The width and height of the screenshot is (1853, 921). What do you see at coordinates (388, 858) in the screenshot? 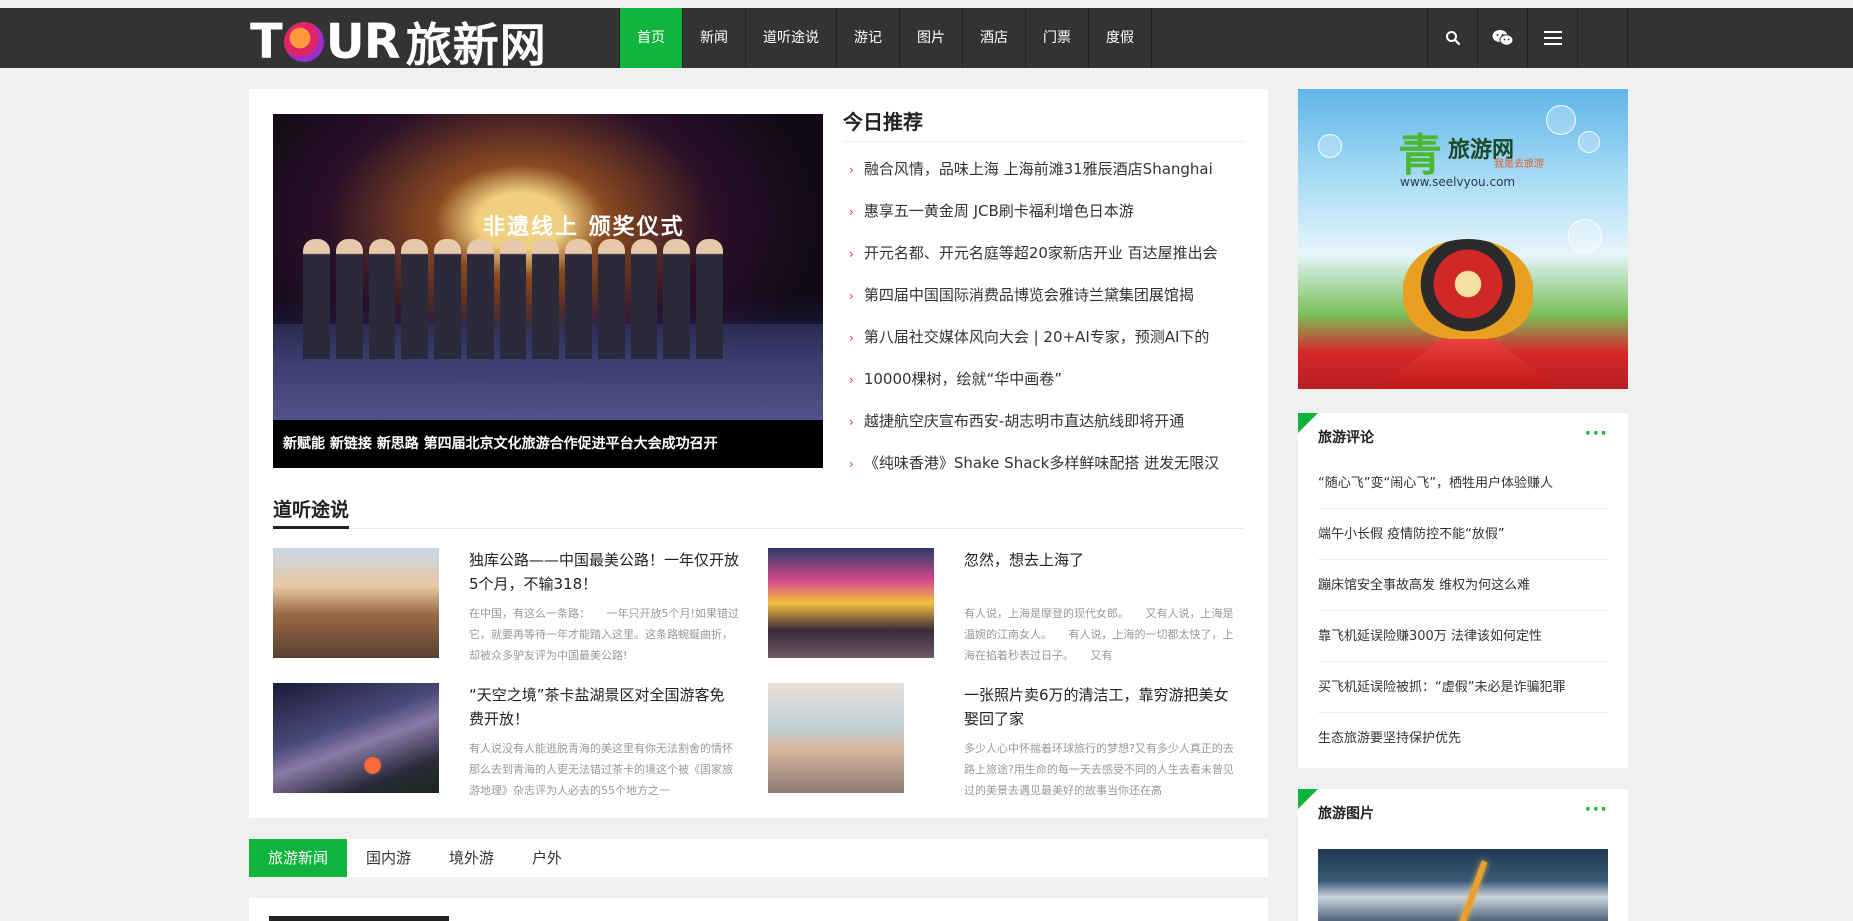
I see `tab-domestic: 国内游` at bounding box center [388, 858].